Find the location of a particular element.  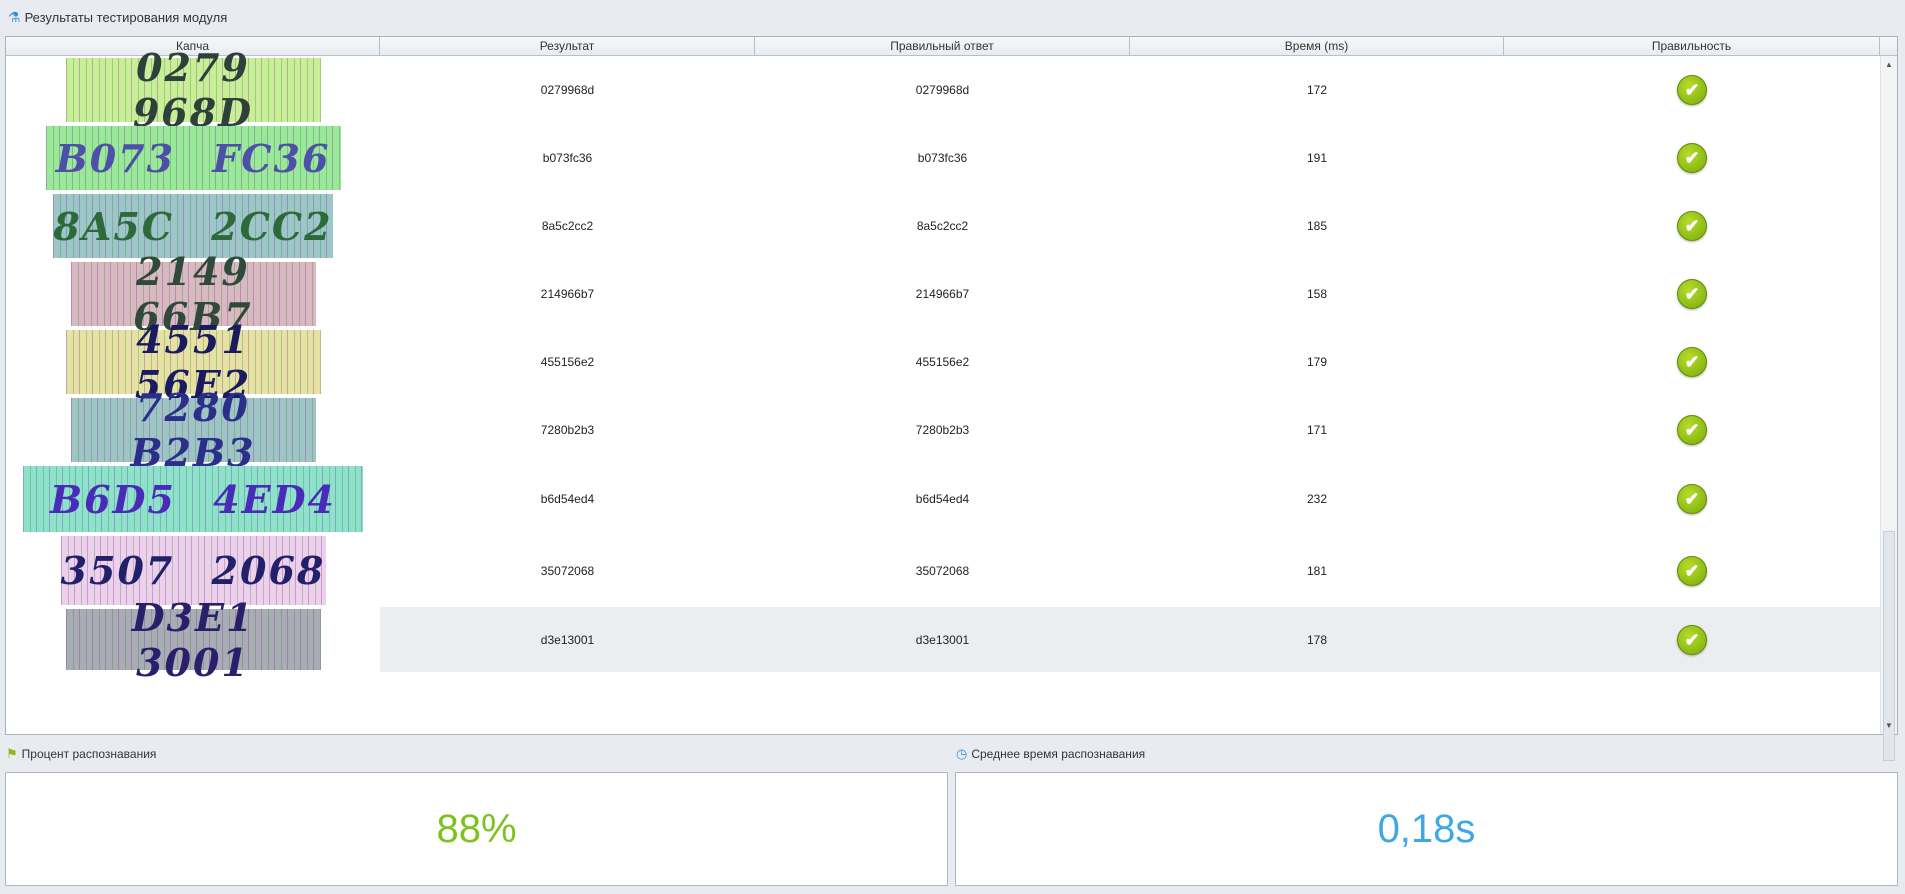

captcha-image: B073 FC36 is located at coordinates (193, 158).